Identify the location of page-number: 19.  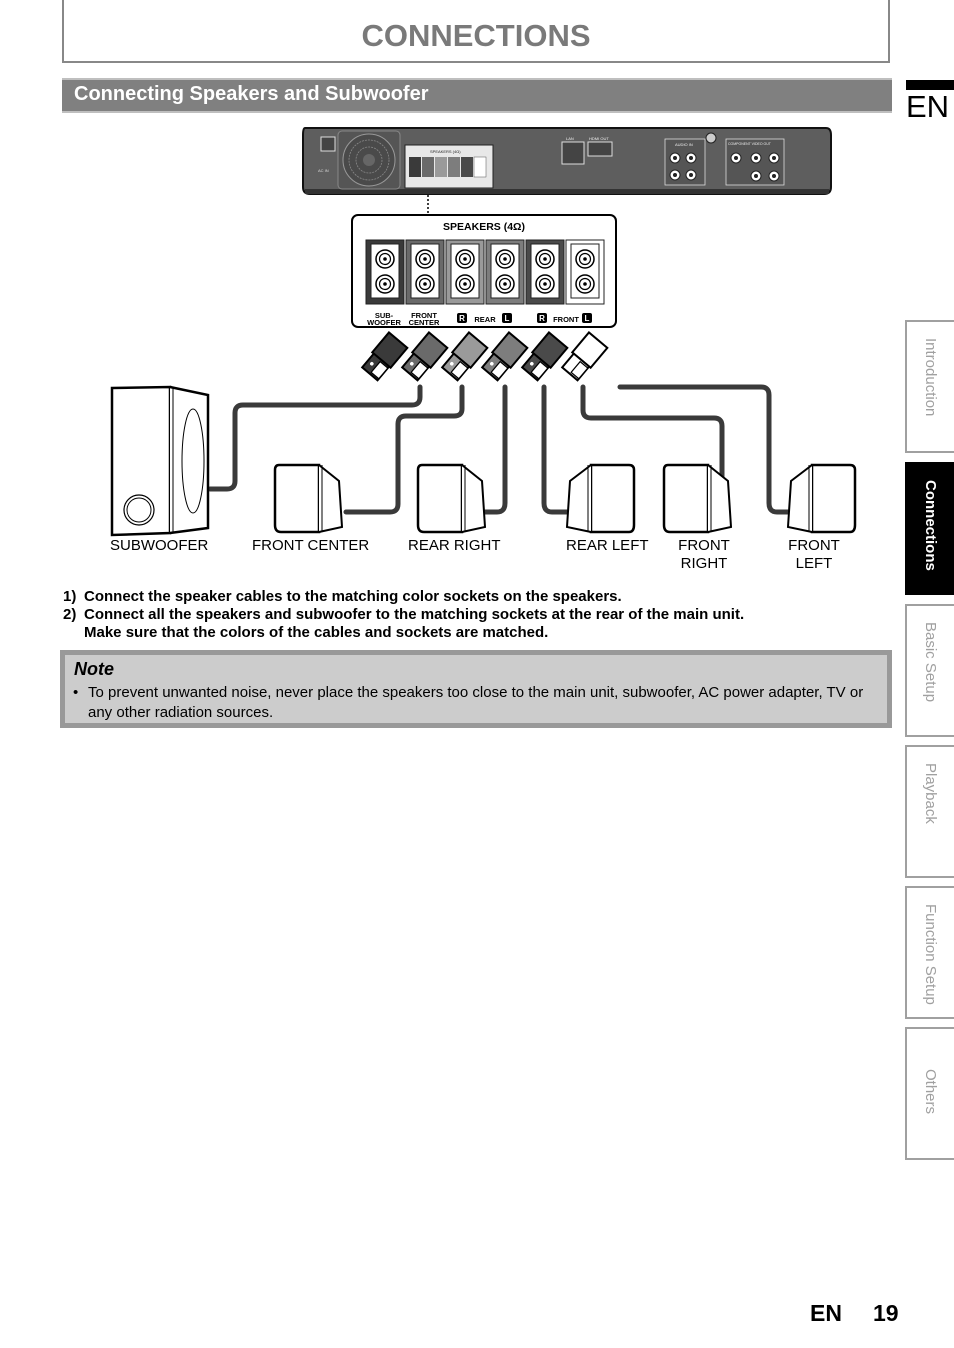
(886, 1313).